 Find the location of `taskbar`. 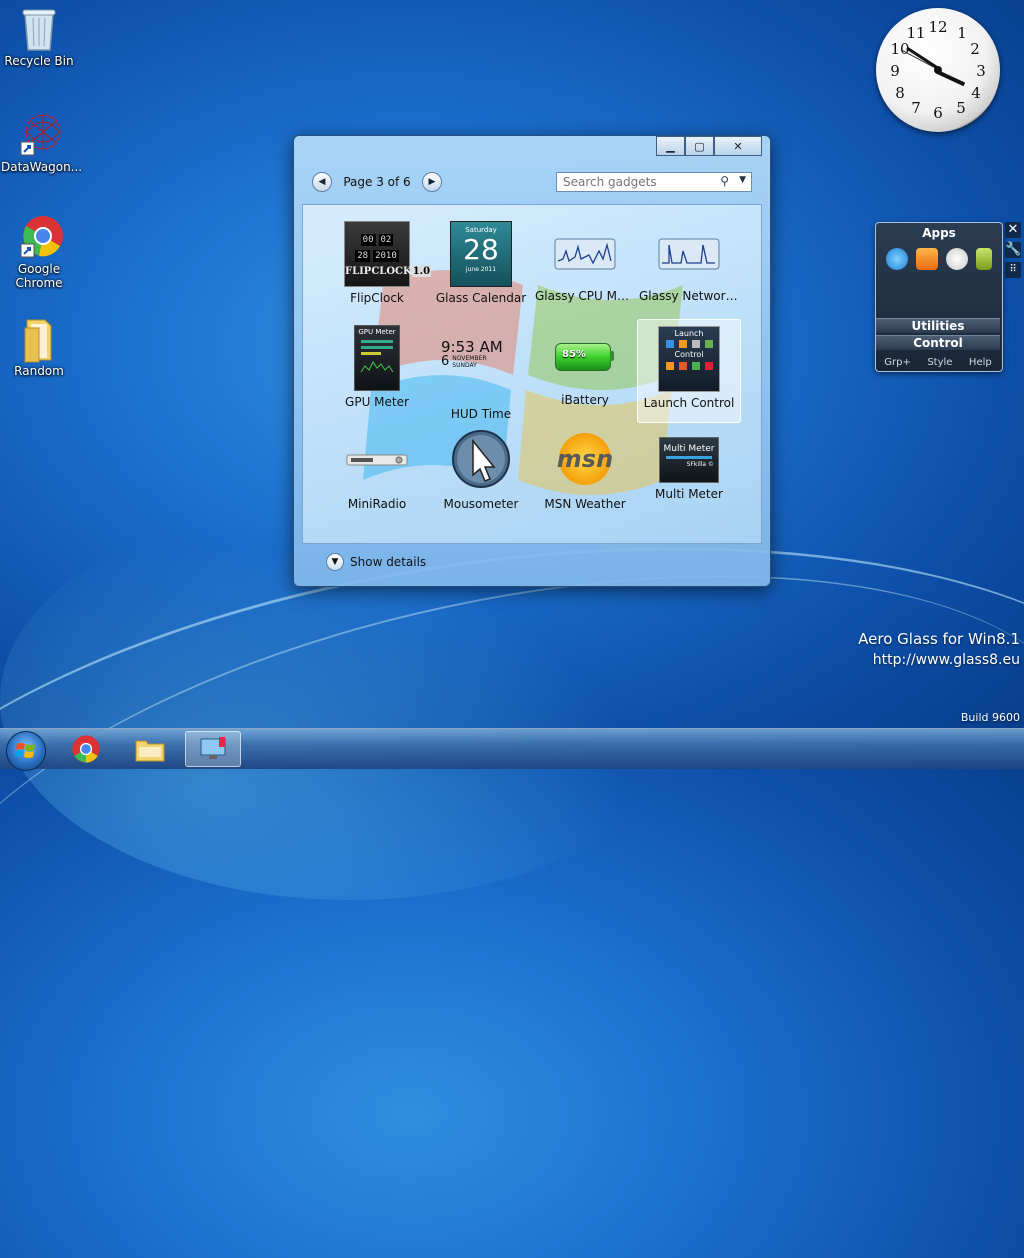

taskbar is located at coordinates (512, 749).